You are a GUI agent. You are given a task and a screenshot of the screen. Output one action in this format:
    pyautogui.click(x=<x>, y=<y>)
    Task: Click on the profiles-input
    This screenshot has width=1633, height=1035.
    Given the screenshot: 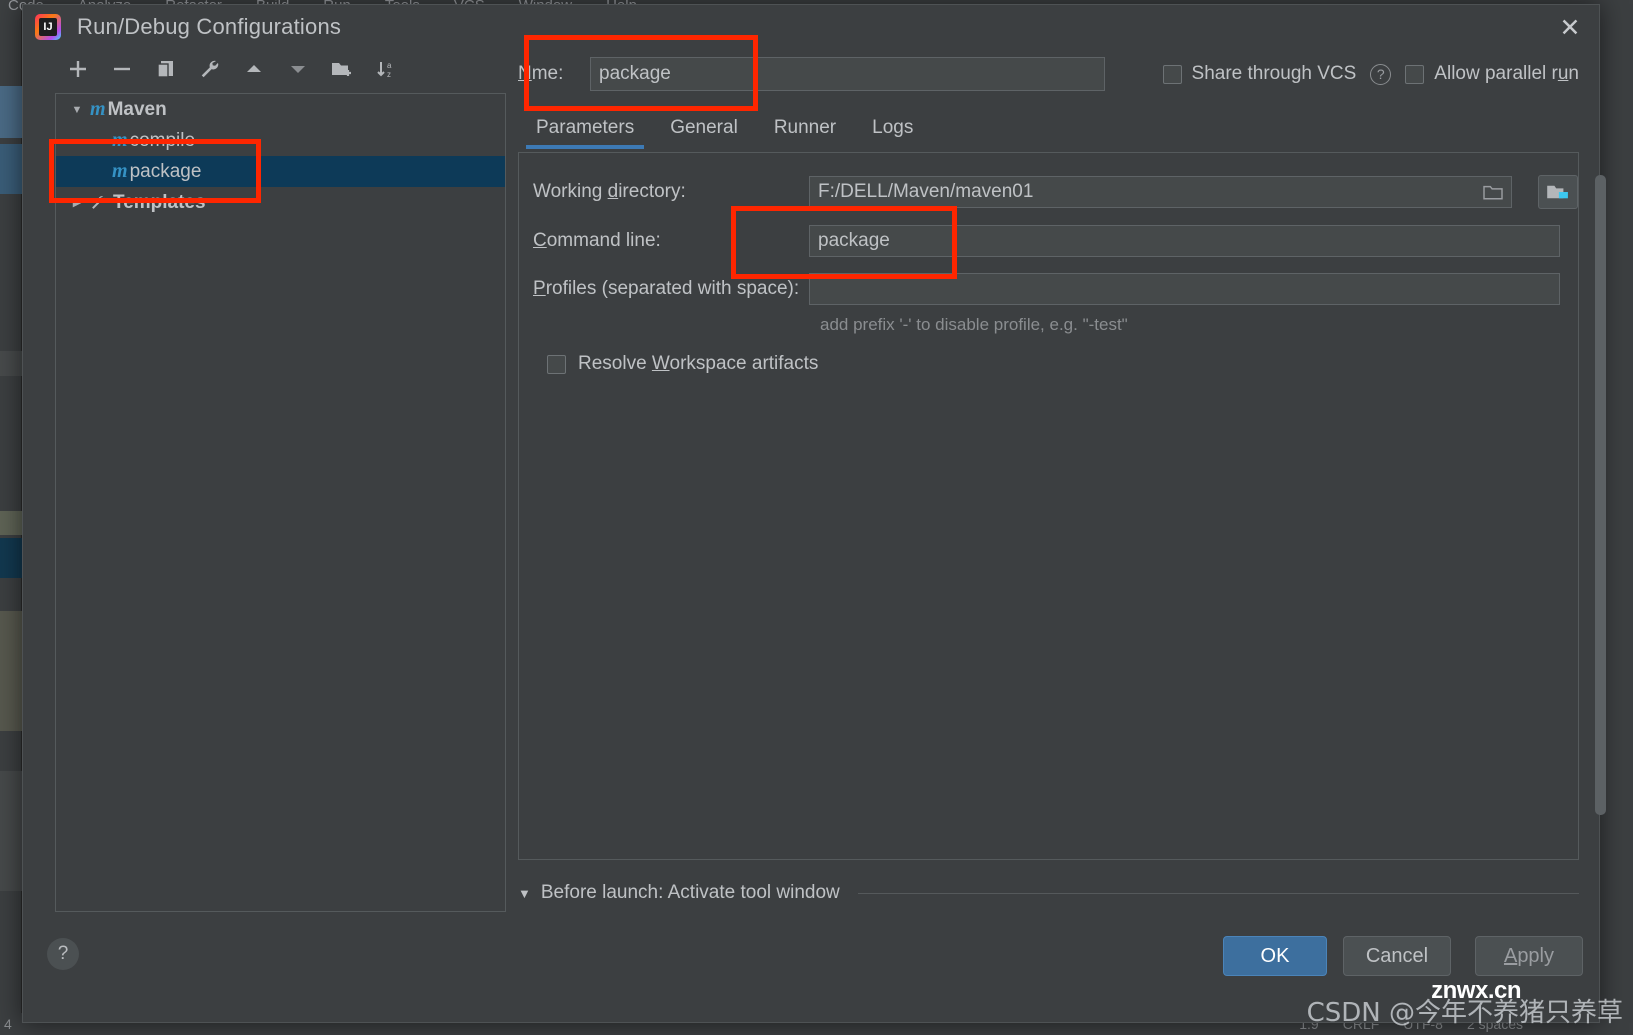 What is the action you would take?
    pyautogui.click(x=1184, y=289)
    